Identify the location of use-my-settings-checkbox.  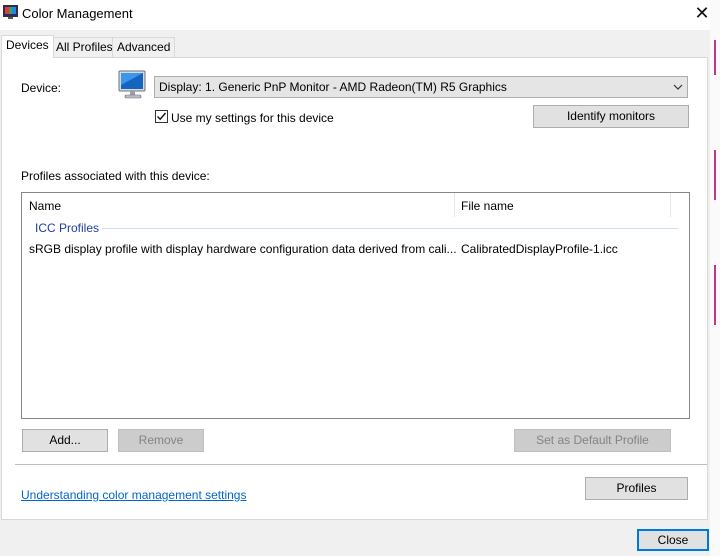
(161, 116).